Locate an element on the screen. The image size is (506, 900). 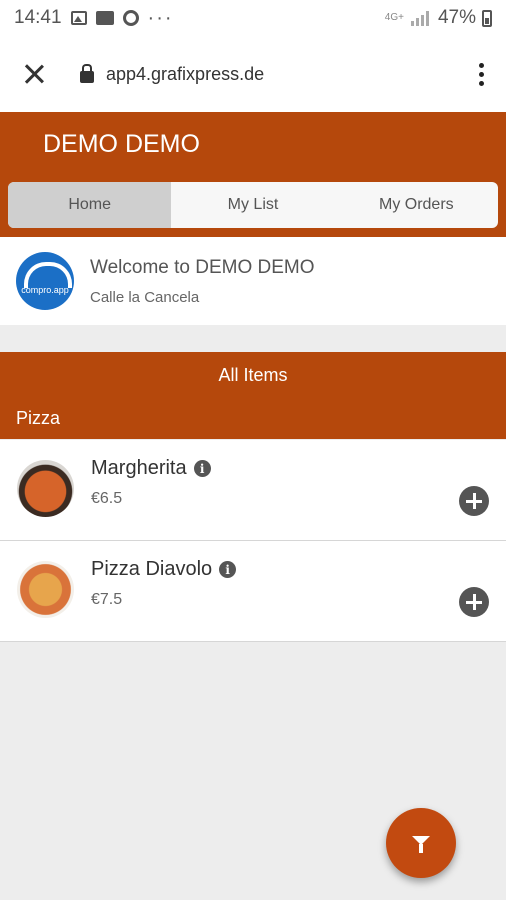
app-header: DEMO DEMO Home My List My Orders is located at coordinates (253, 174).